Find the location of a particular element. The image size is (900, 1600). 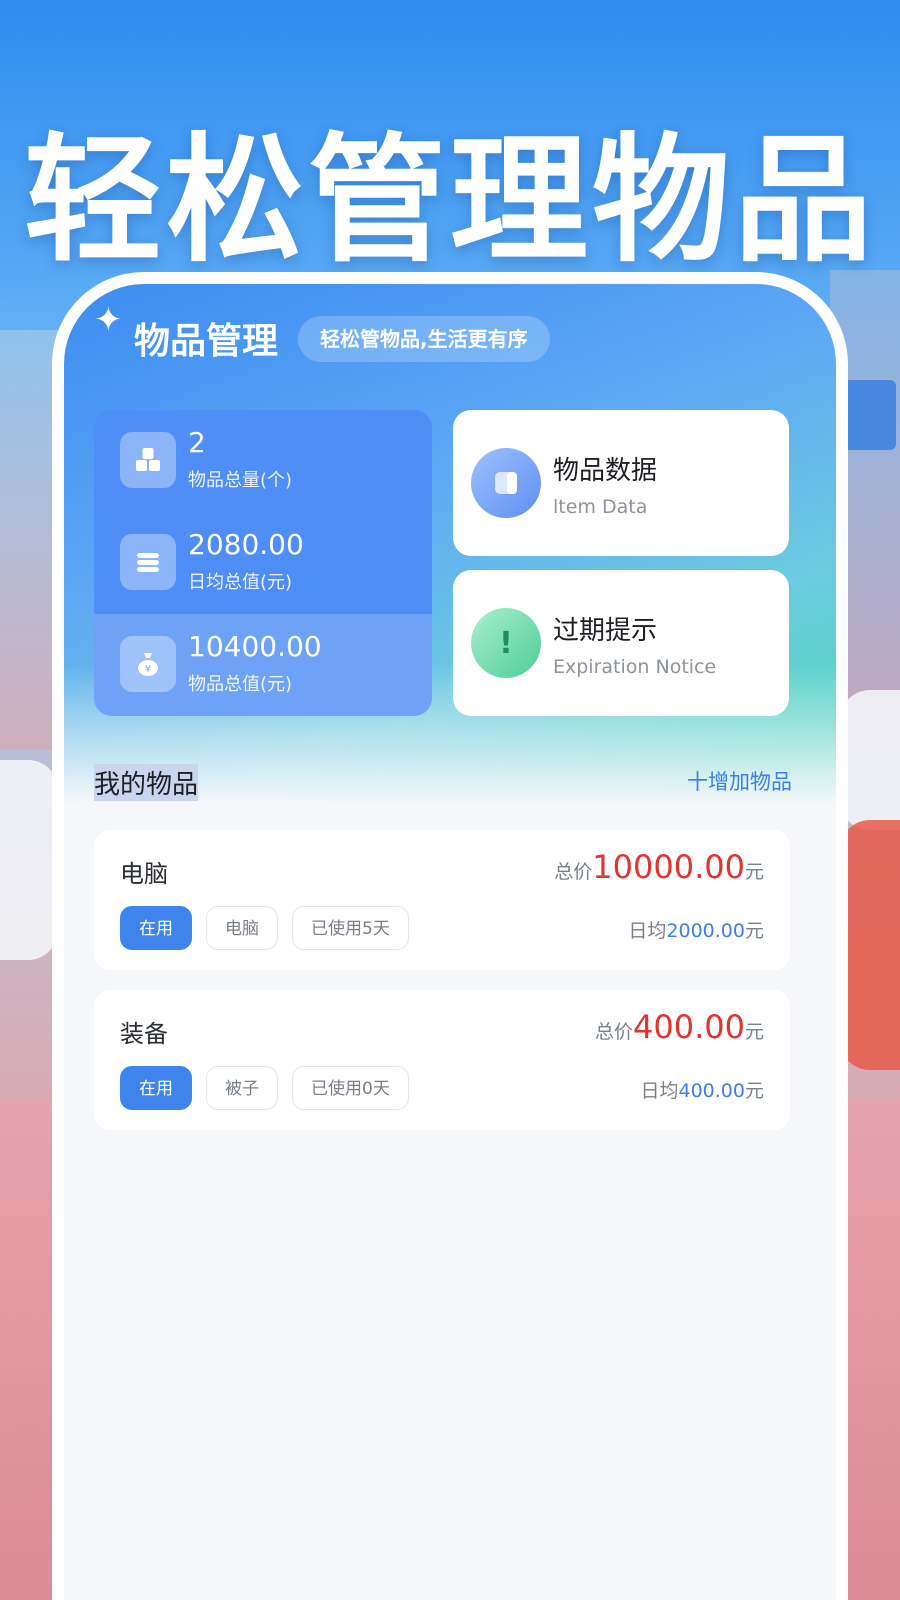

item-card: 装备 总价400.00元 在用 被子 已使用0天 日均400.00元 is located at coordinates (442, 1060).